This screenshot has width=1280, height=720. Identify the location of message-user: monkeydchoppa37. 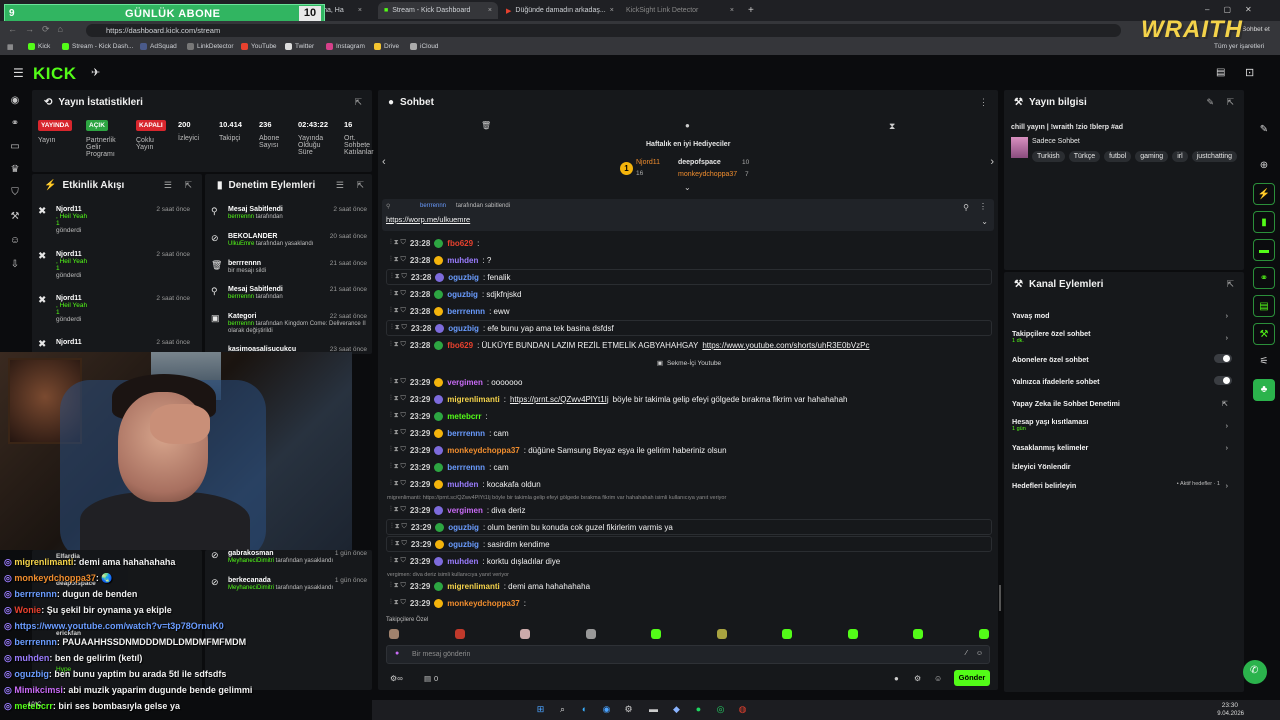
(483, 603).